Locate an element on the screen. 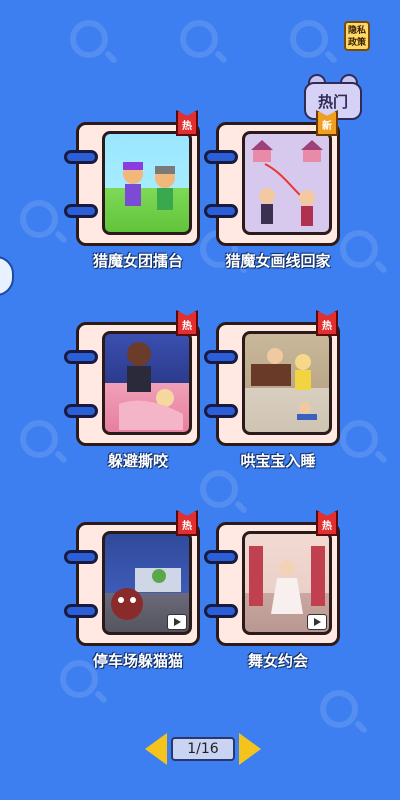 Image resolution: width=400 pixels, height=800 pixels. arrow-right-icon is located at coordinates (250, 749).